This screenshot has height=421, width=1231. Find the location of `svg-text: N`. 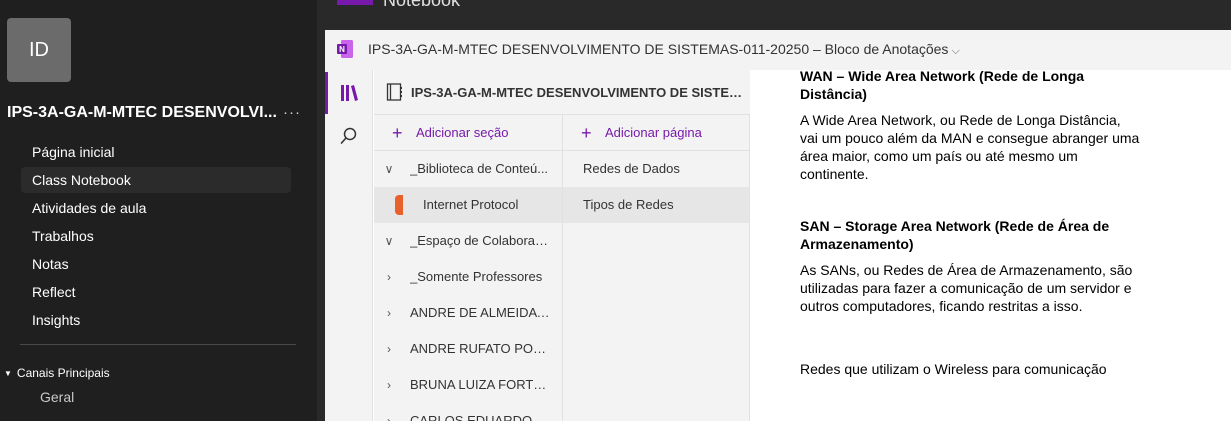

svg-text: N is located at coordinates (342, 49).